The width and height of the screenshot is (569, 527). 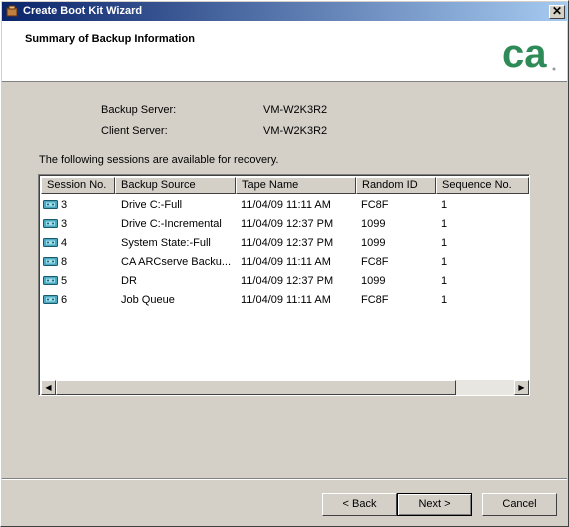 I want to click on scroll-right-button: ▶, so click(x=521, y=387).